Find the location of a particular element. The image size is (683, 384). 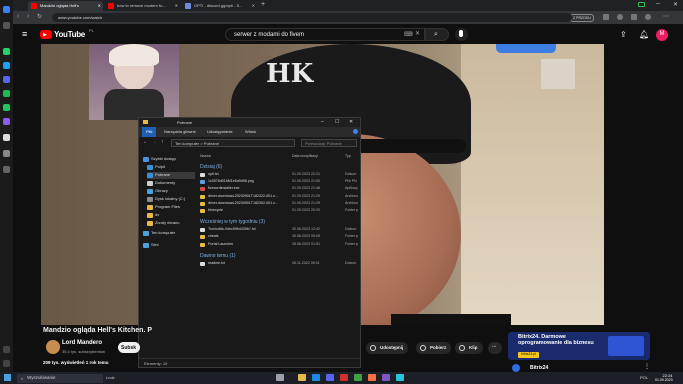

add-icon is located at coordinates (6, 25).